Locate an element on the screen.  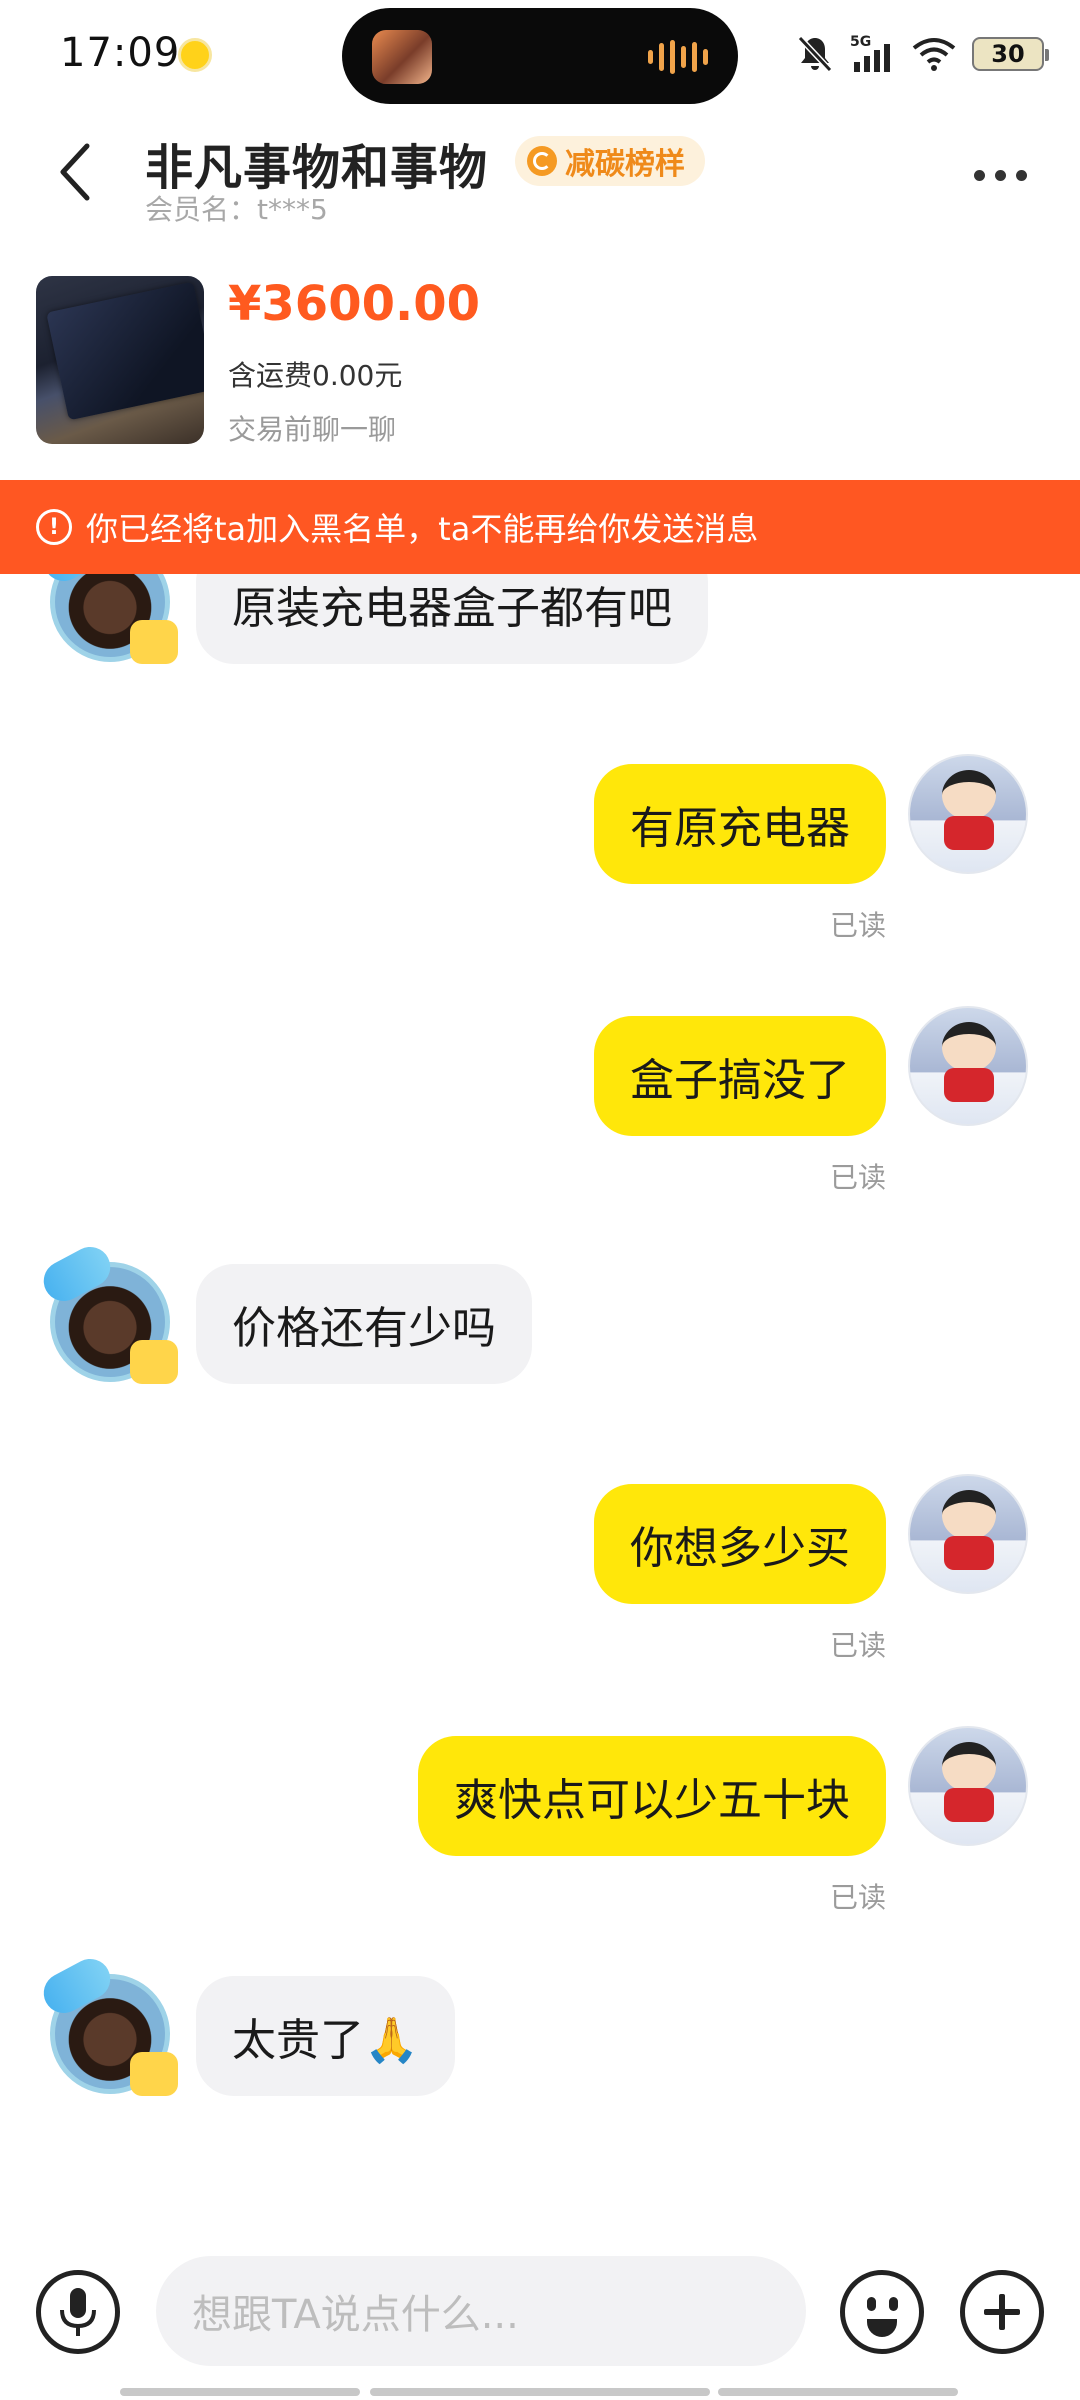
leaf-icon is located at coordinates (542, 161).